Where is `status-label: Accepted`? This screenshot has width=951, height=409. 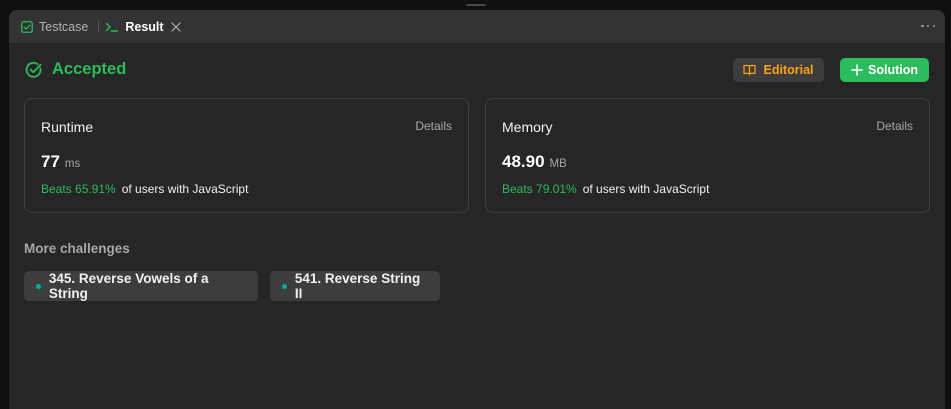
status-label: Accepted is located at coordinates (89, 69).